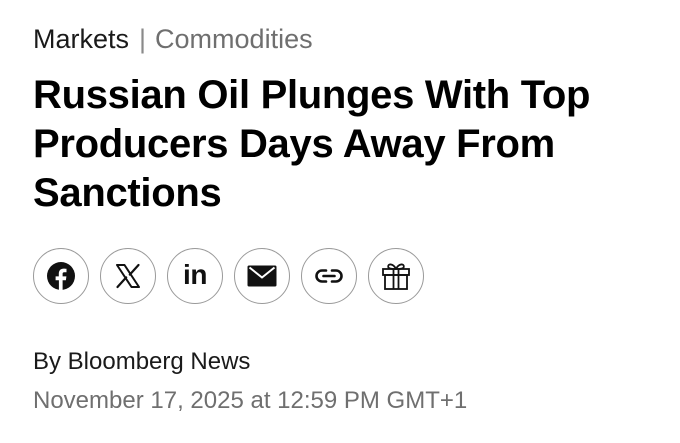 The image size is (680, 443). Describe the element at coordinates (81, 39) in the screenshot. I see `breadcrumb-category-link: Markets` at that location.